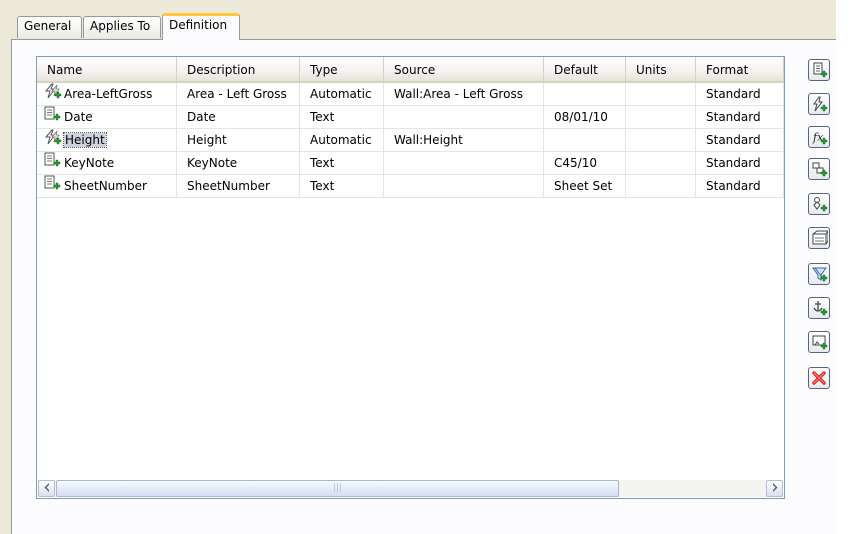  What do you see at coordinates (89, 163) in the screenshot?
I see `property-name-label: KeyNote` at bounding box center [89, 163].